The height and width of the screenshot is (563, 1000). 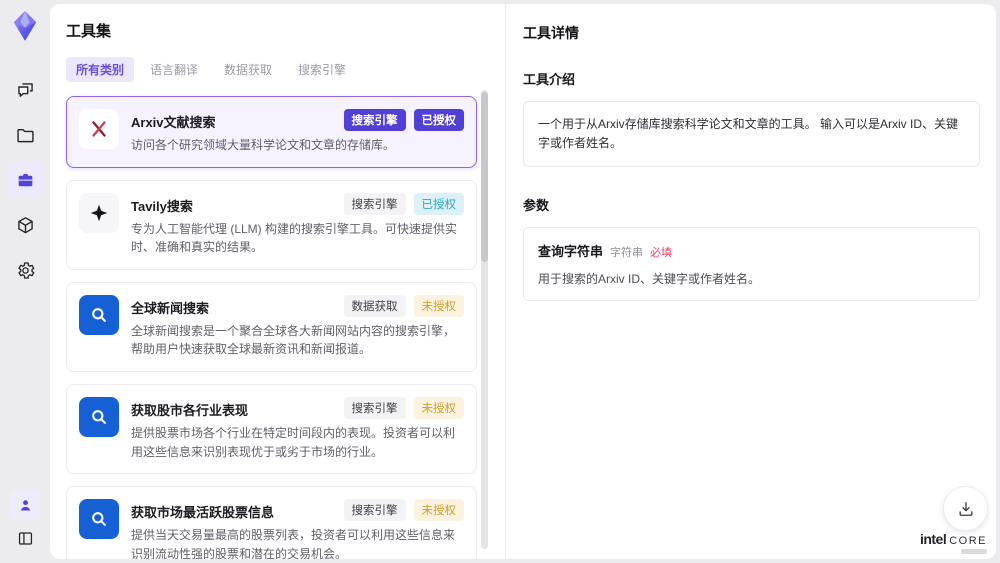 I want to click on intel-core-wordmark: intel core, so click(x=953, y=539).